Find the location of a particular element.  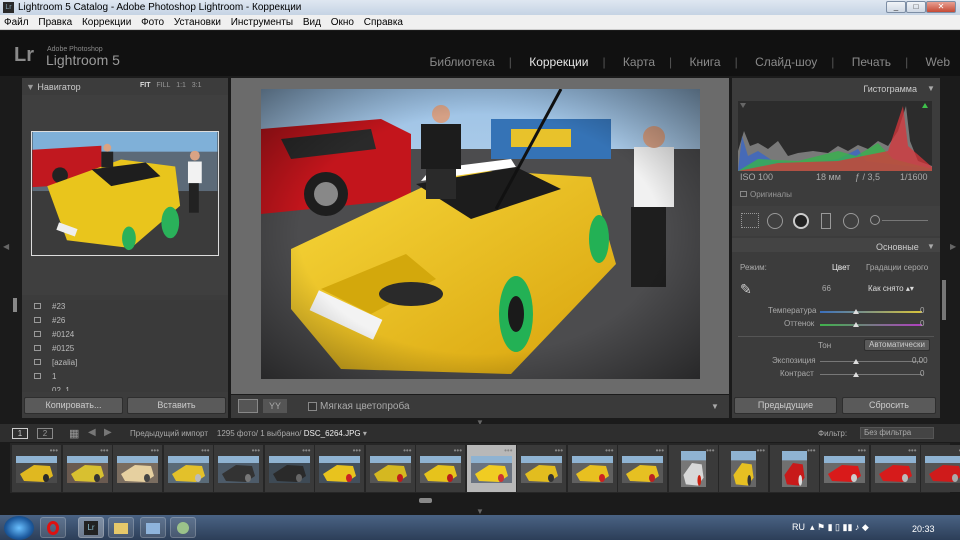

maximize-button: □ is located at coordinates (916, 7).